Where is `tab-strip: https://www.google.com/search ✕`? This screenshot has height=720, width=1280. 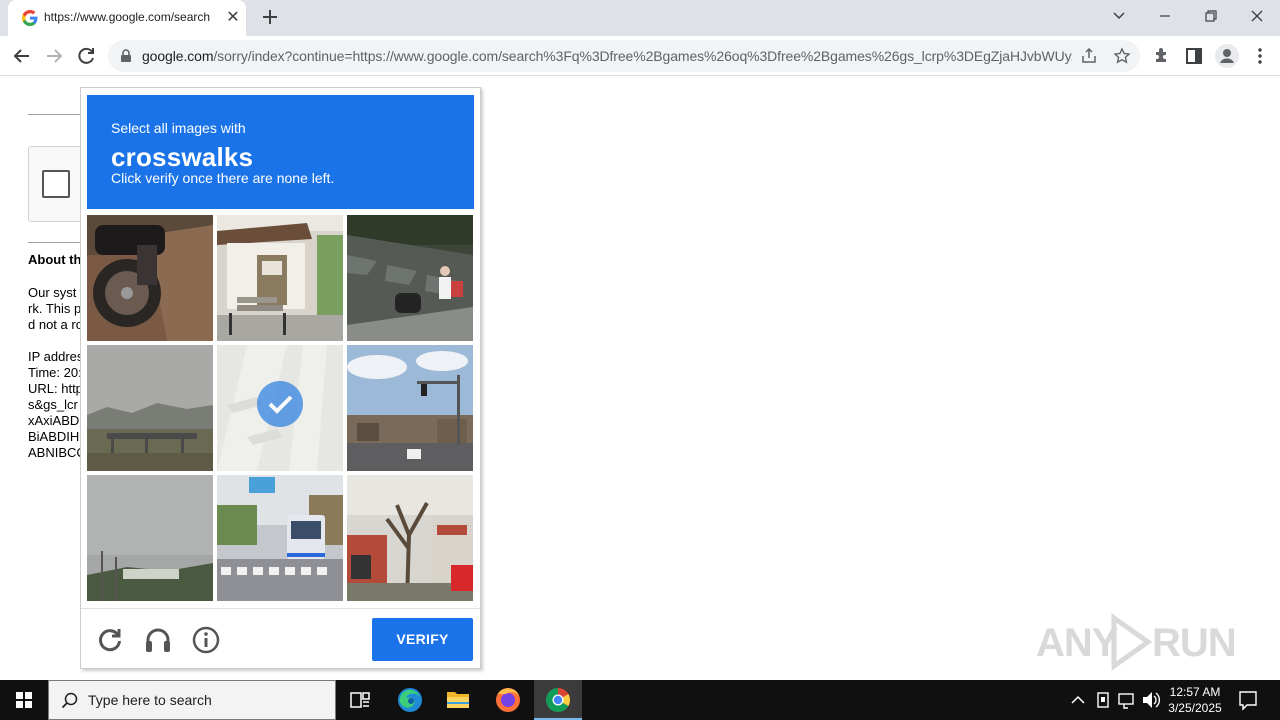
tab-strip: https://www.google.com/search ✕ is located at coordinates (640, 18).